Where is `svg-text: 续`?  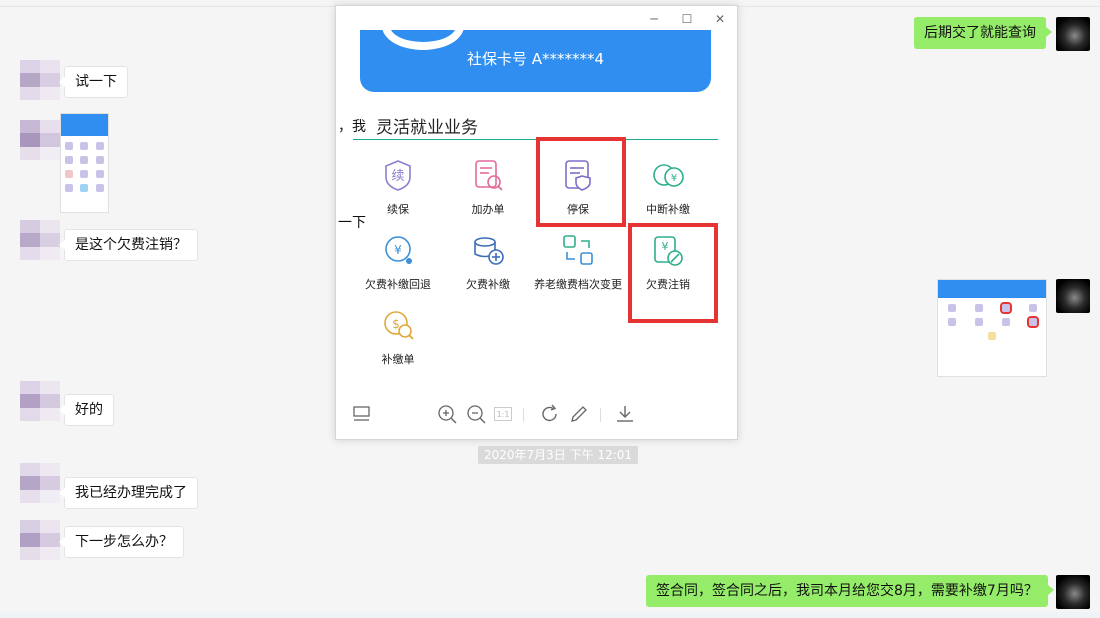 svg-text: 续 is located at coordinates (397, 176).